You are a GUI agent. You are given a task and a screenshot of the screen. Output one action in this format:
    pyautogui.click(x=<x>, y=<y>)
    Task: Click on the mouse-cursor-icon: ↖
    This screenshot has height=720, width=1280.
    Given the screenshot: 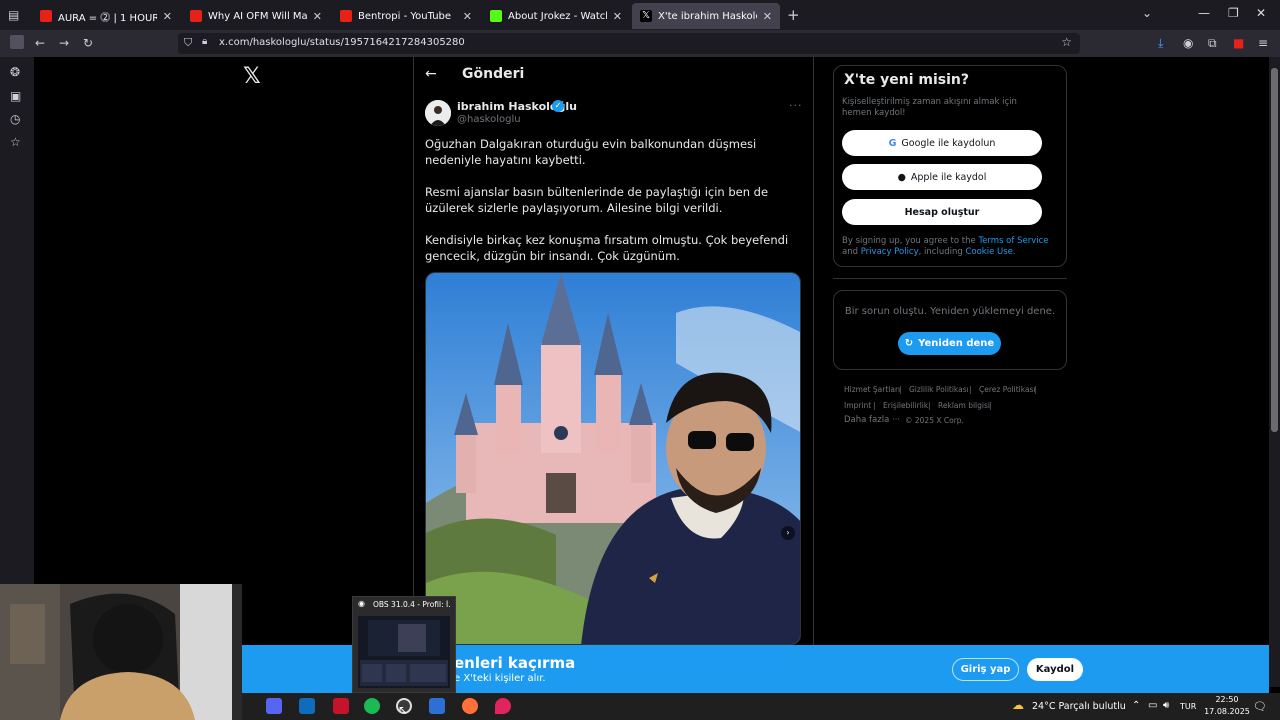 What is the action you would take?
    pyautogui.click(x=403, y=710)
    